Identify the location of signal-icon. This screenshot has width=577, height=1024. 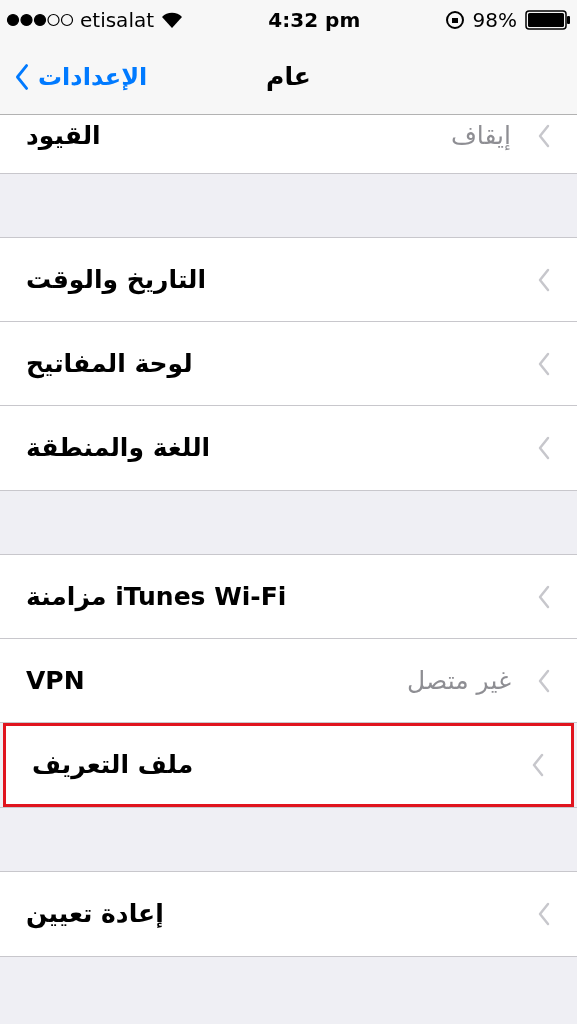
(40, 20).